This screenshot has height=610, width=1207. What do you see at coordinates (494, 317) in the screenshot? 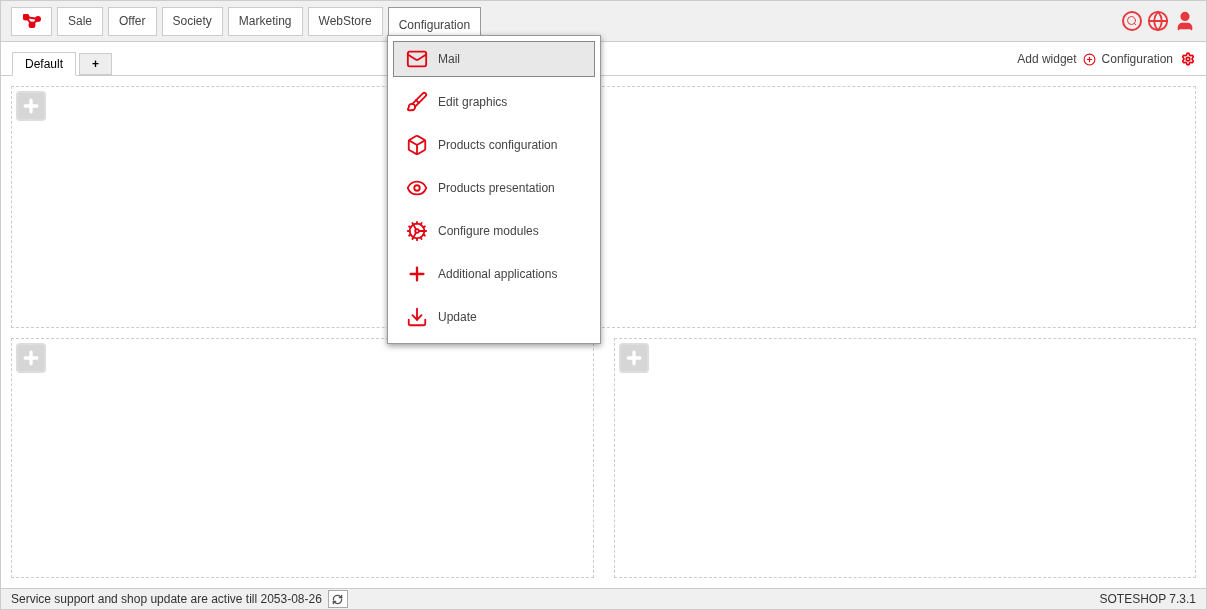
I see `dropdown-item: Update` at bounding box center [494, 317].